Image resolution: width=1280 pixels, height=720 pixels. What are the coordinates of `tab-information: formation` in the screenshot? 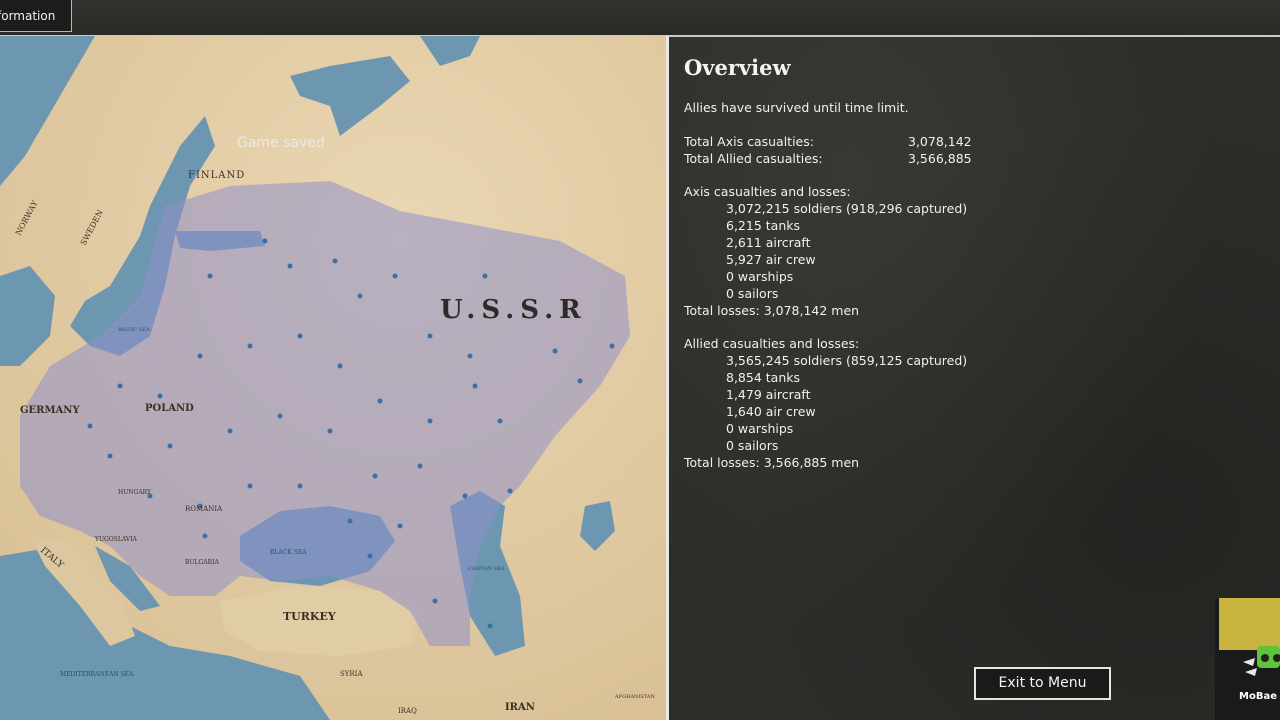 It's located at (36, 16).